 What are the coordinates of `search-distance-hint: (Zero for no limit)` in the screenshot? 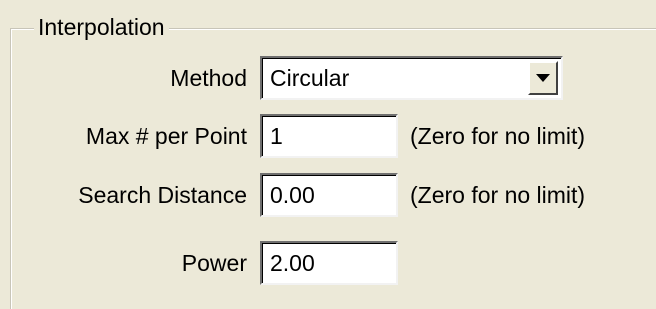 It's located at (498, 195).